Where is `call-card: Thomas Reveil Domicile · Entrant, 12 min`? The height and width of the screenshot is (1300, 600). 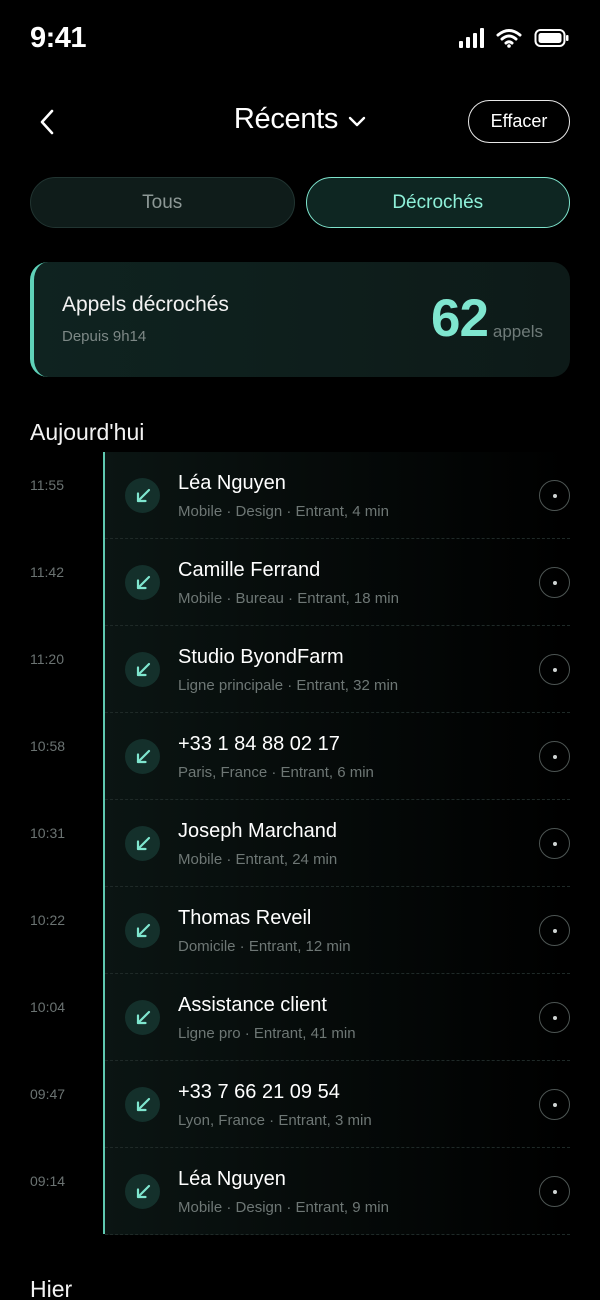 call-card: Thomas Reveil Domicile · Entrant, 12 min is located at coordinates (337, 930).